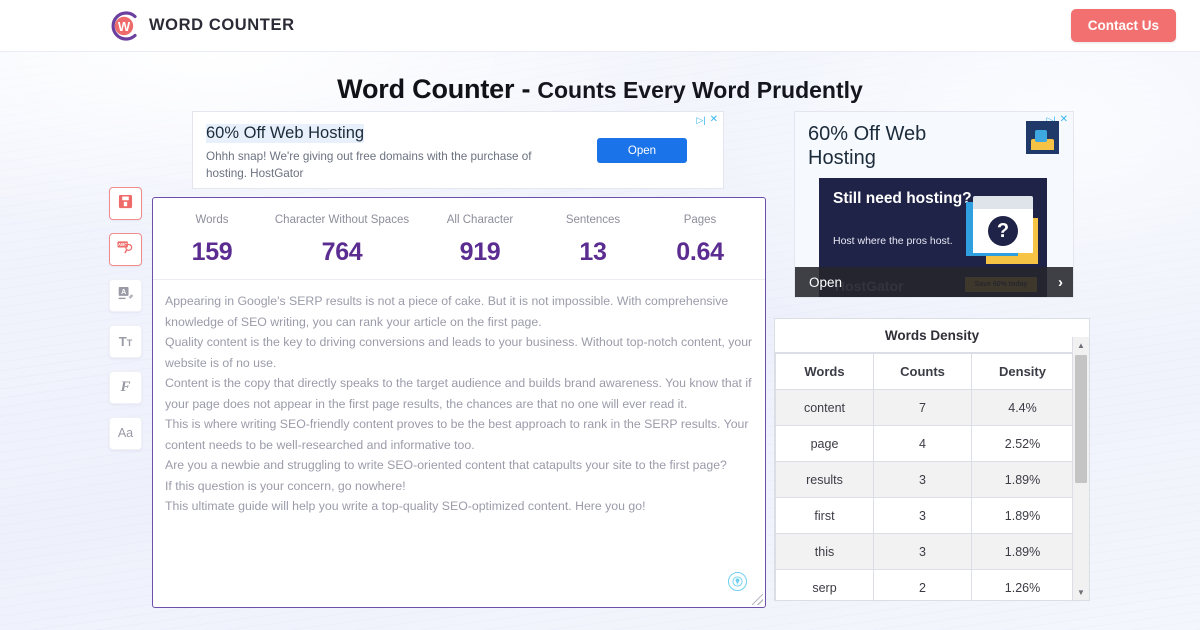 This screenshot has width=1200, height=630. I want to click on circle-w-logo-icon: W, so click(124, 26).